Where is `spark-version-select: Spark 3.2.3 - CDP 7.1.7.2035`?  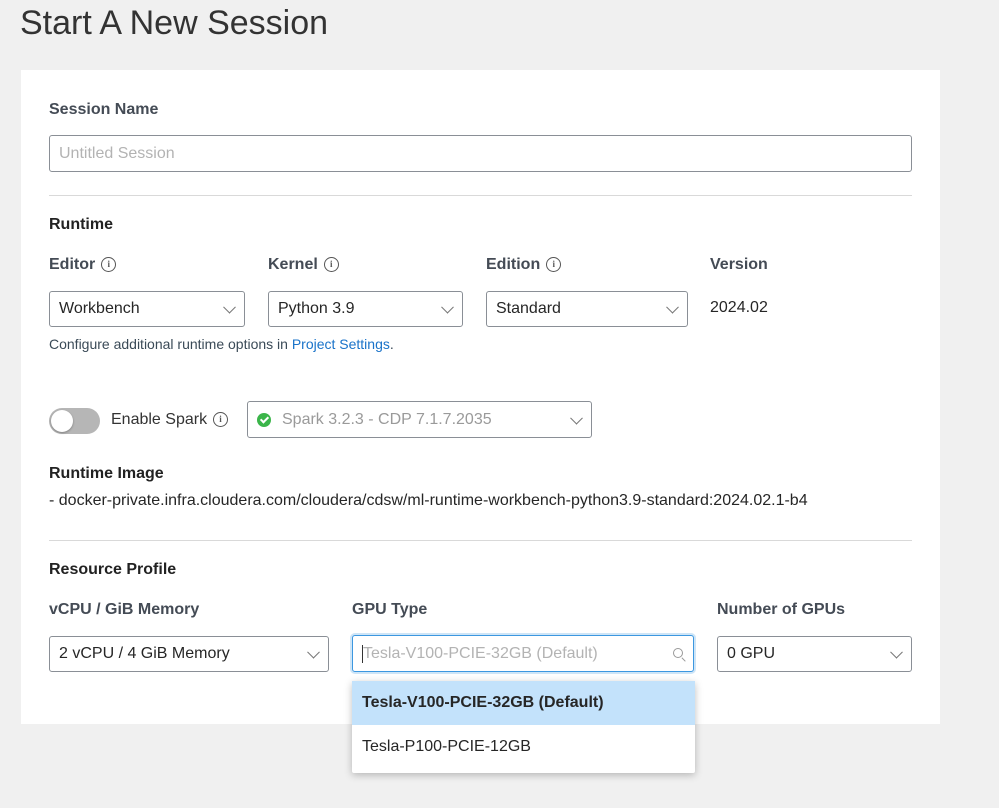 spark-version-select: Spark 3.2.3 - CDP 7.1.7.2035 is located at coordinates (419, 419).